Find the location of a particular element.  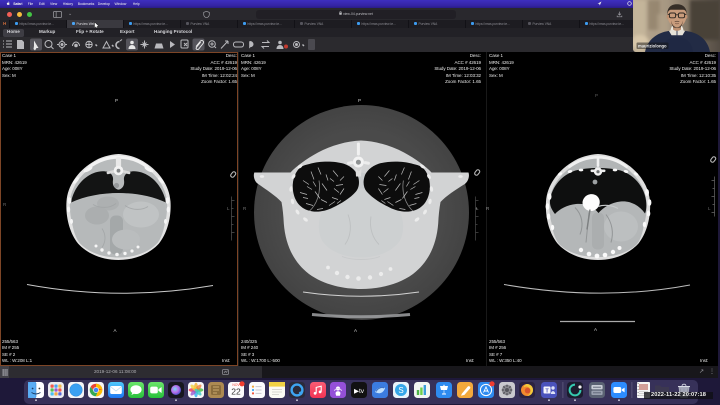

svg-text: S is located at coordinates (400, 390).